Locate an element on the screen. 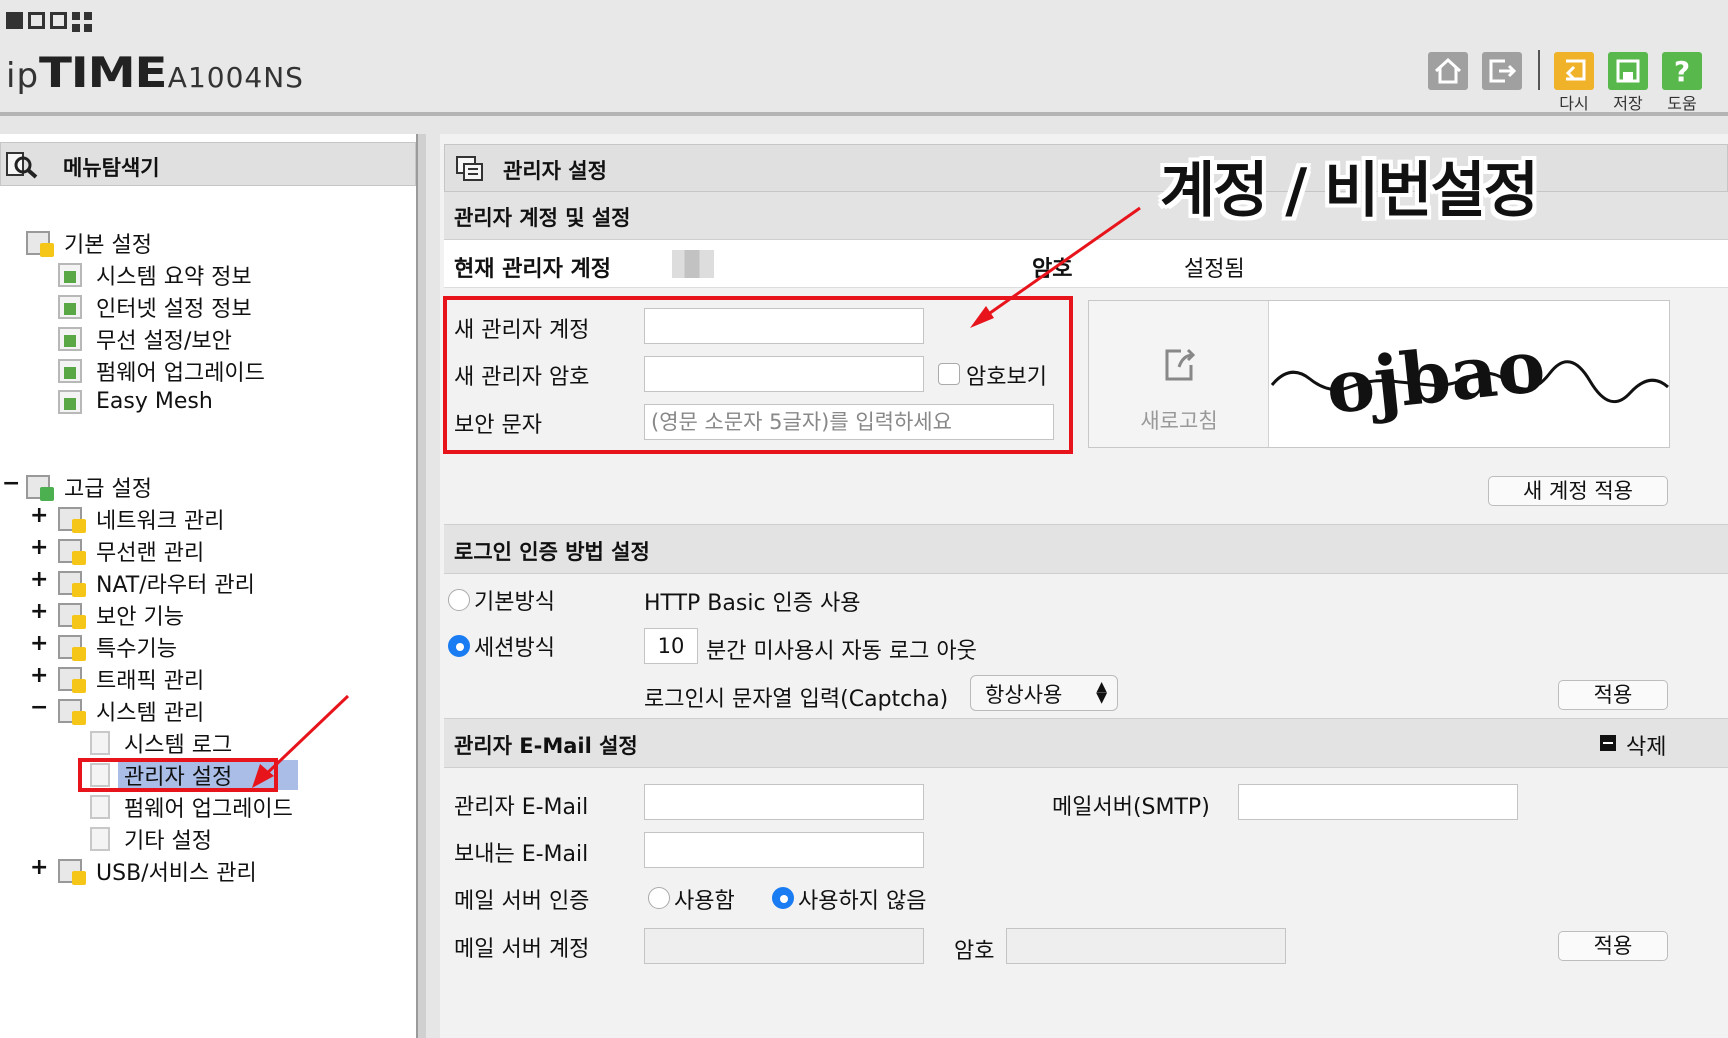 The height and width of the screenshot is (1038, 1728). annotation-caption: 계정 / 비번설정 is located at coordinates (1349, 191).